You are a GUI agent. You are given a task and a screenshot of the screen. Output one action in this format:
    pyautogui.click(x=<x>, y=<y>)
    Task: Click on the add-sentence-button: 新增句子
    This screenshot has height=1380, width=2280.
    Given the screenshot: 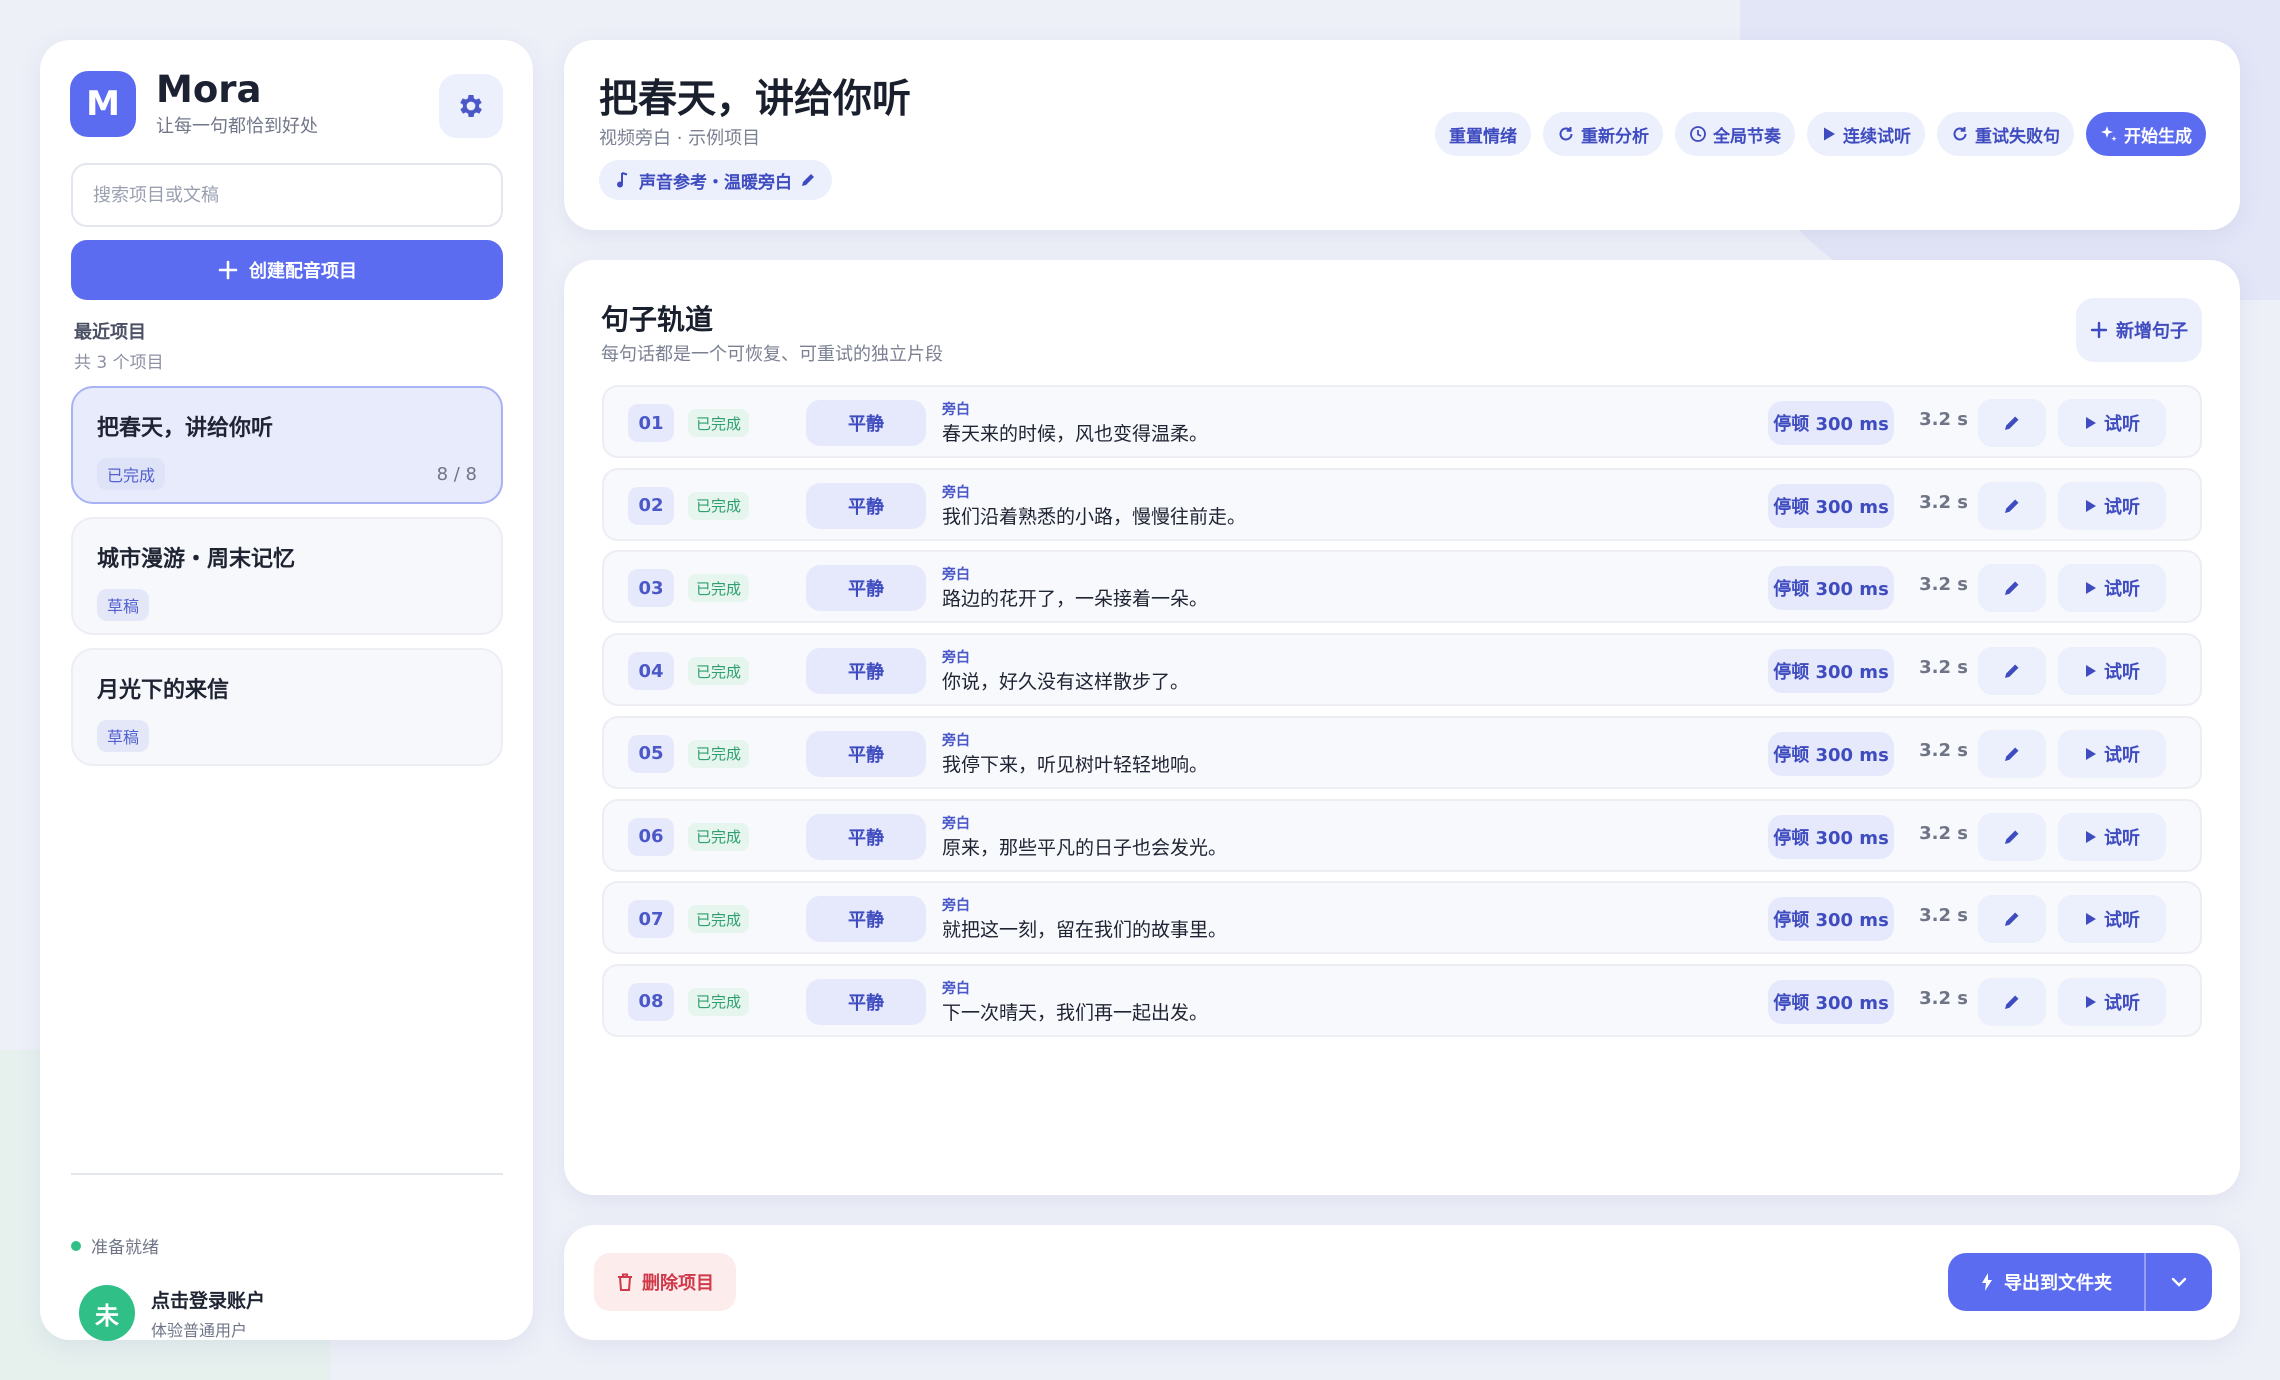 What is the action you would take?
    pyautogui.click(x=2139, y=330)
    